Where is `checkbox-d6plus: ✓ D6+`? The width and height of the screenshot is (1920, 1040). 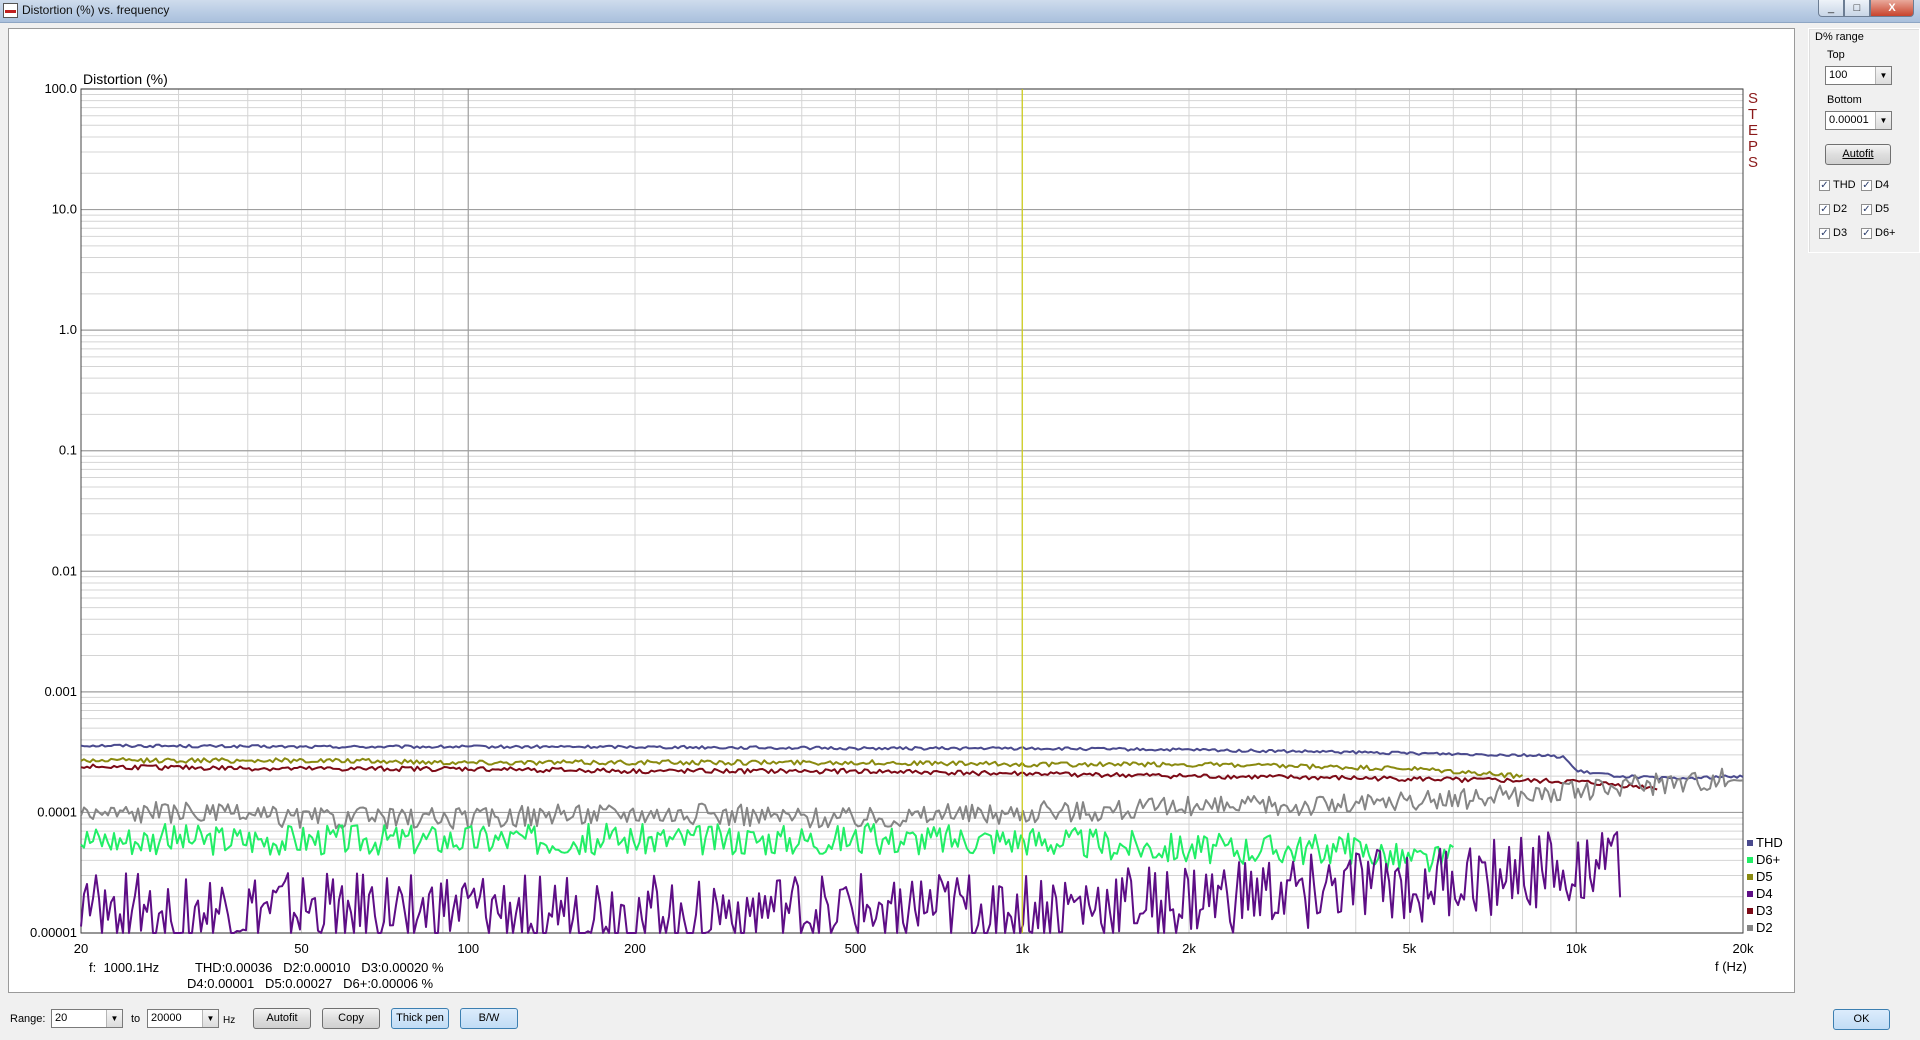
checkbox-d6plus: ✓ D6+ is located at coordinates (1878, 233).